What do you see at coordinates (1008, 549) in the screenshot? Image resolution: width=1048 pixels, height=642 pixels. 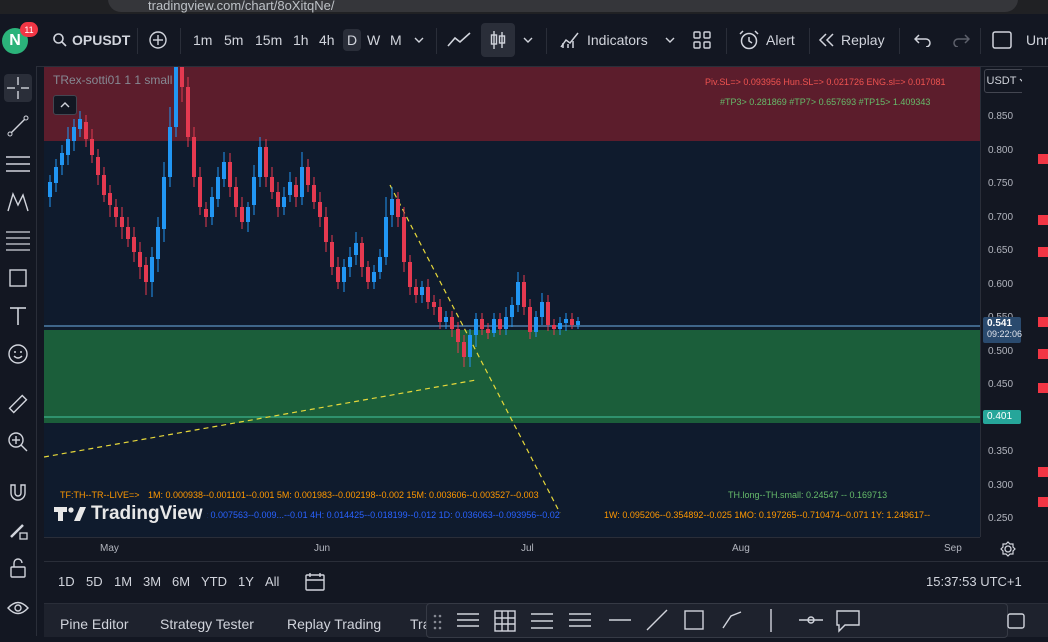 I see `chart-settings-button` at bounding box center [1008, 549].